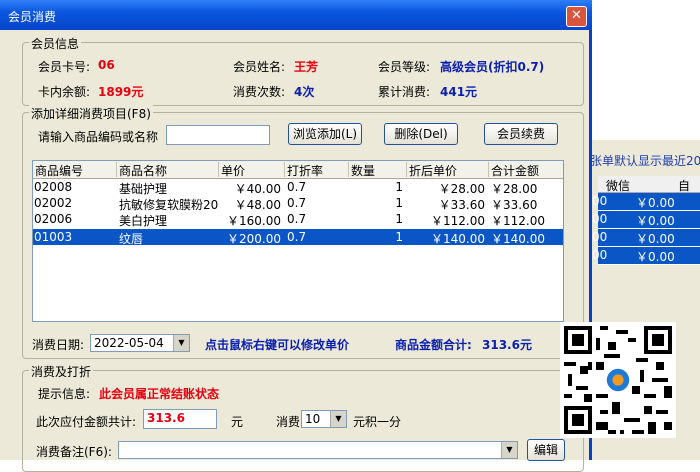 This screenshot has width=700, height=472. I want to click on table-row: 02006 美白护理 ￥160.00 0.7 1 ￥112.00 ￥112.00, so click(298, 219).